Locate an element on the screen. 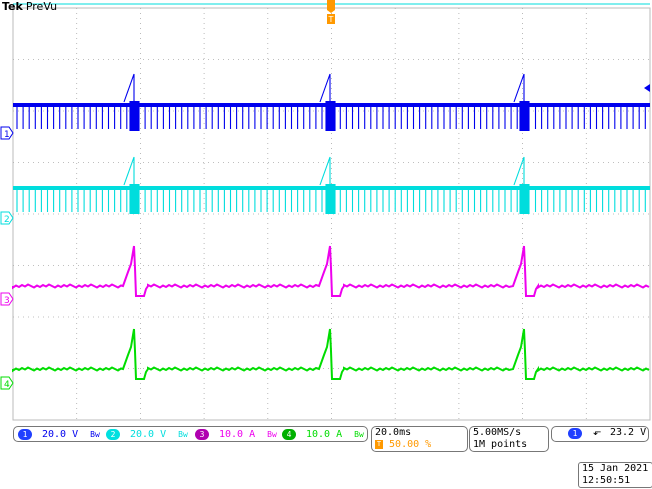 Image resolution: width=652 pixels, height=489 pixels. trace-ch4 is located at coordinates (331, 354).